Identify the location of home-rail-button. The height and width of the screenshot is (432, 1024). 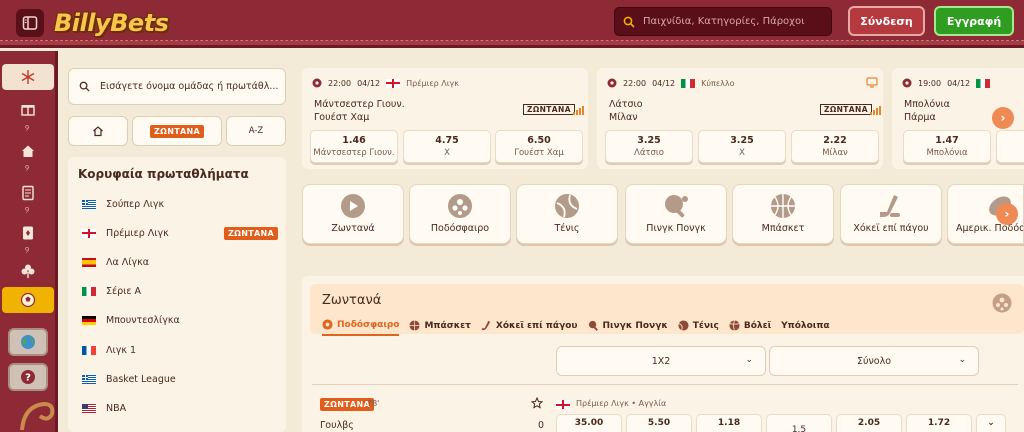
(28, 151).